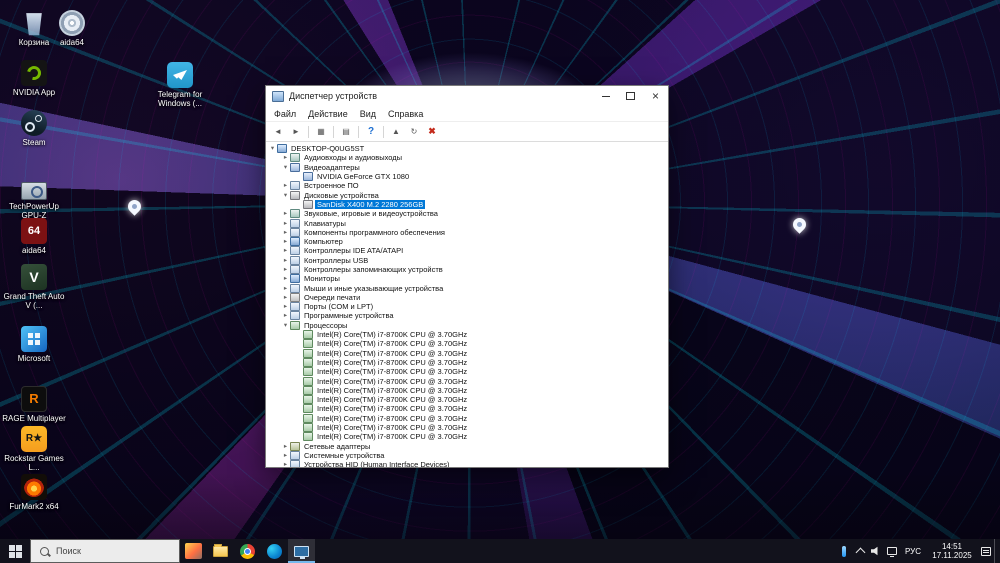  I want to click on help-button: ?, so click(371, 131).